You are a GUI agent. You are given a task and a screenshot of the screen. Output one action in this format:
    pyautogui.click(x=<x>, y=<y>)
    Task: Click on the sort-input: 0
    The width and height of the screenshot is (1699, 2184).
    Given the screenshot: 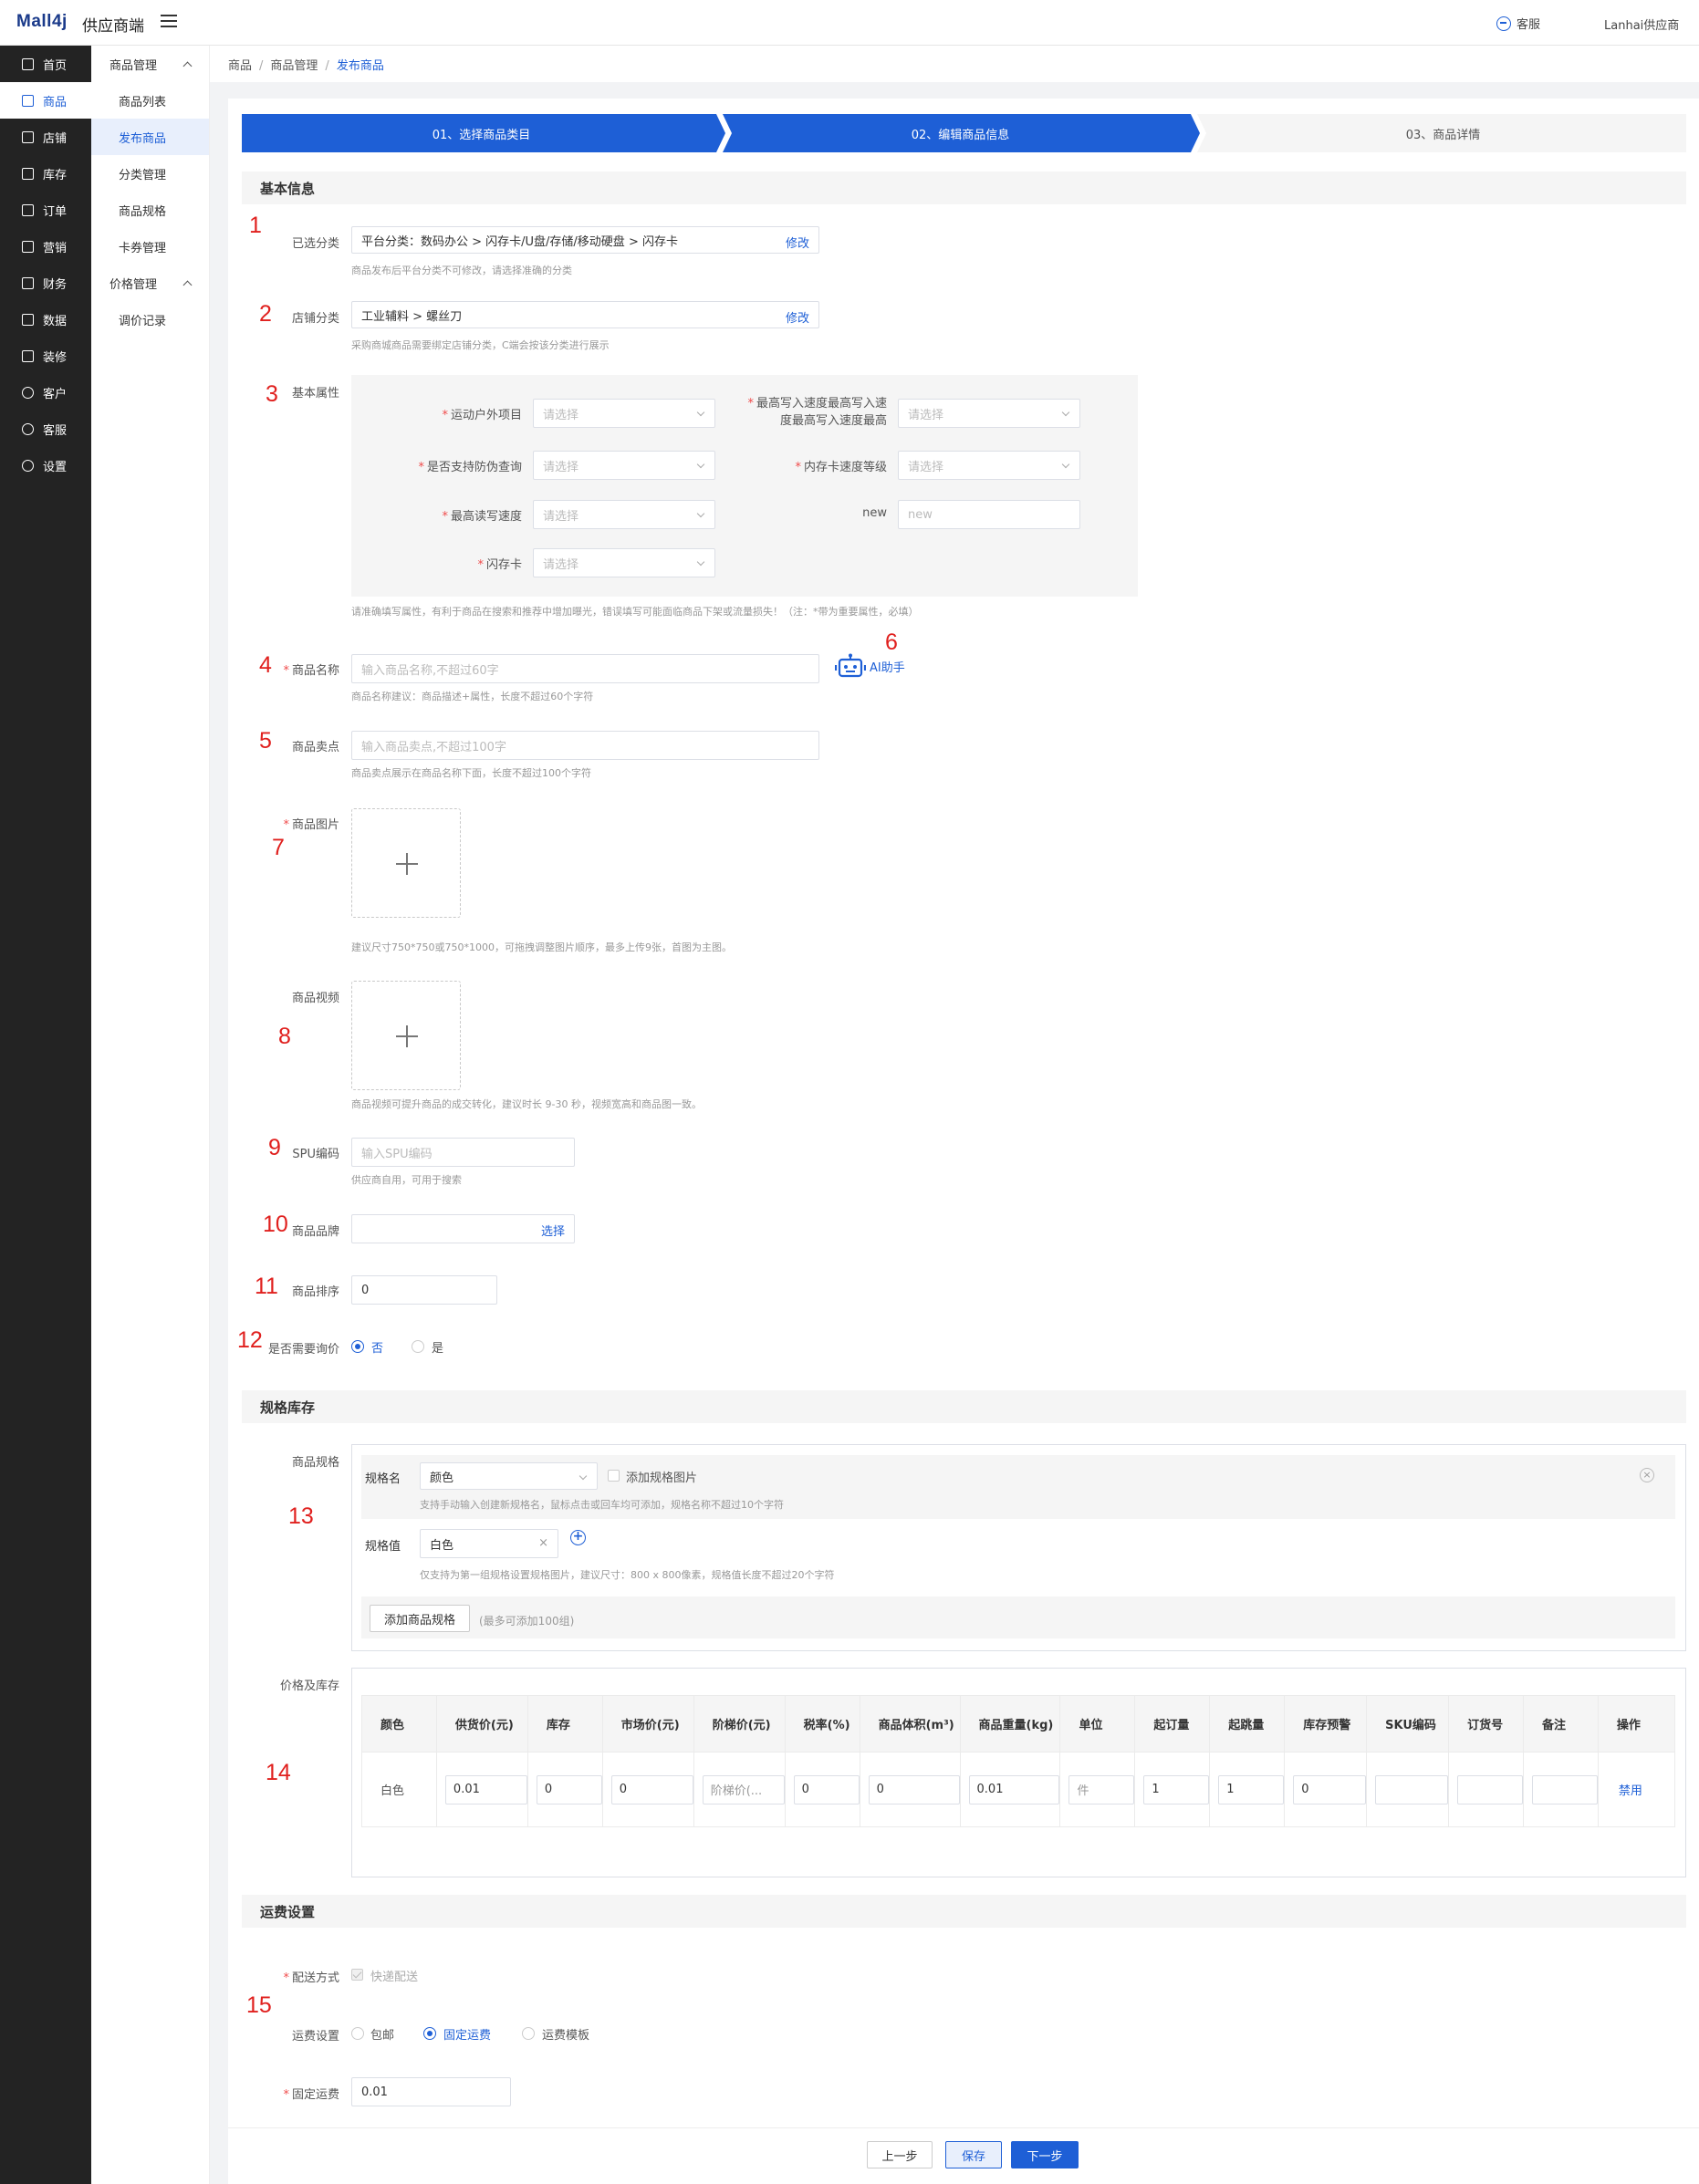 What is the action you would take?
    pyautogui.click(x=424, y=1290)
    